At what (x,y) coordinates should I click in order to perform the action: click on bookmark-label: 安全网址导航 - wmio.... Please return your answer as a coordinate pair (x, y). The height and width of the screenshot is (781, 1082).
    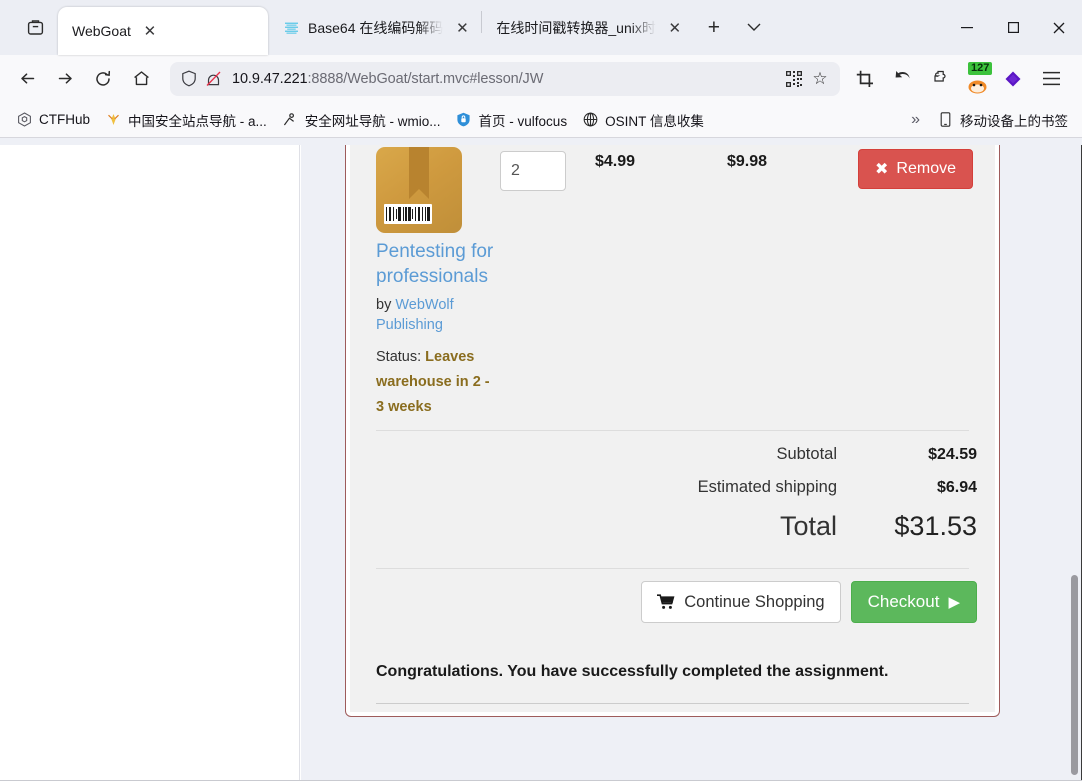
    Looking at the image, I should click on (372, 121).